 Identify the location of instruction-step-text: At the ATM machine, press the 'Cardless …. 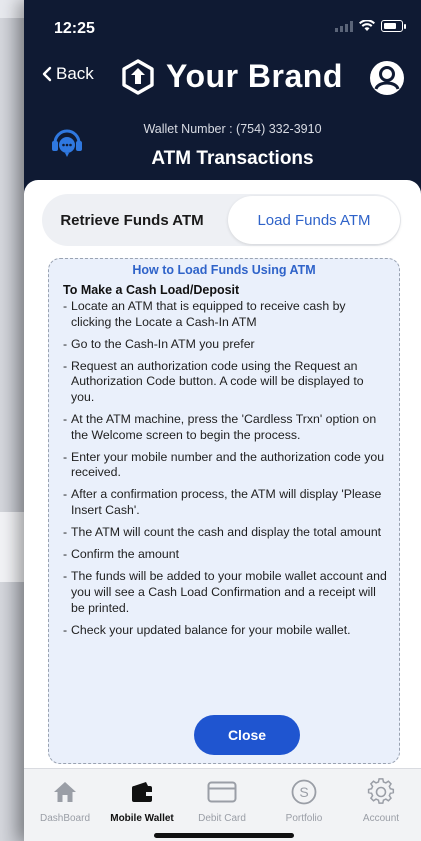
(224, 427).